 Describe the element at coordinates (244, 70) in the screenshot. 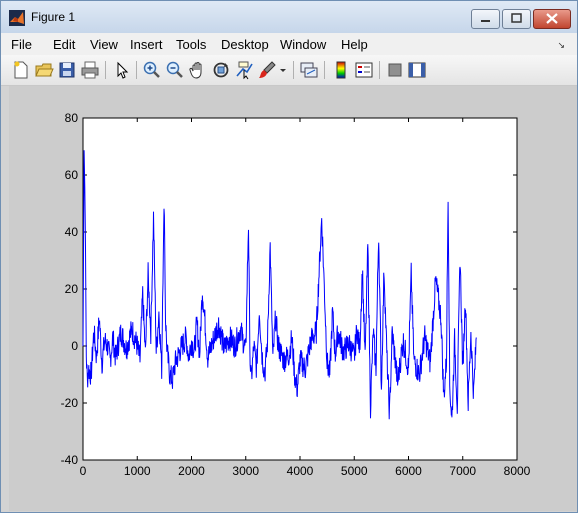

I see `data-cursor-icon` at that location.